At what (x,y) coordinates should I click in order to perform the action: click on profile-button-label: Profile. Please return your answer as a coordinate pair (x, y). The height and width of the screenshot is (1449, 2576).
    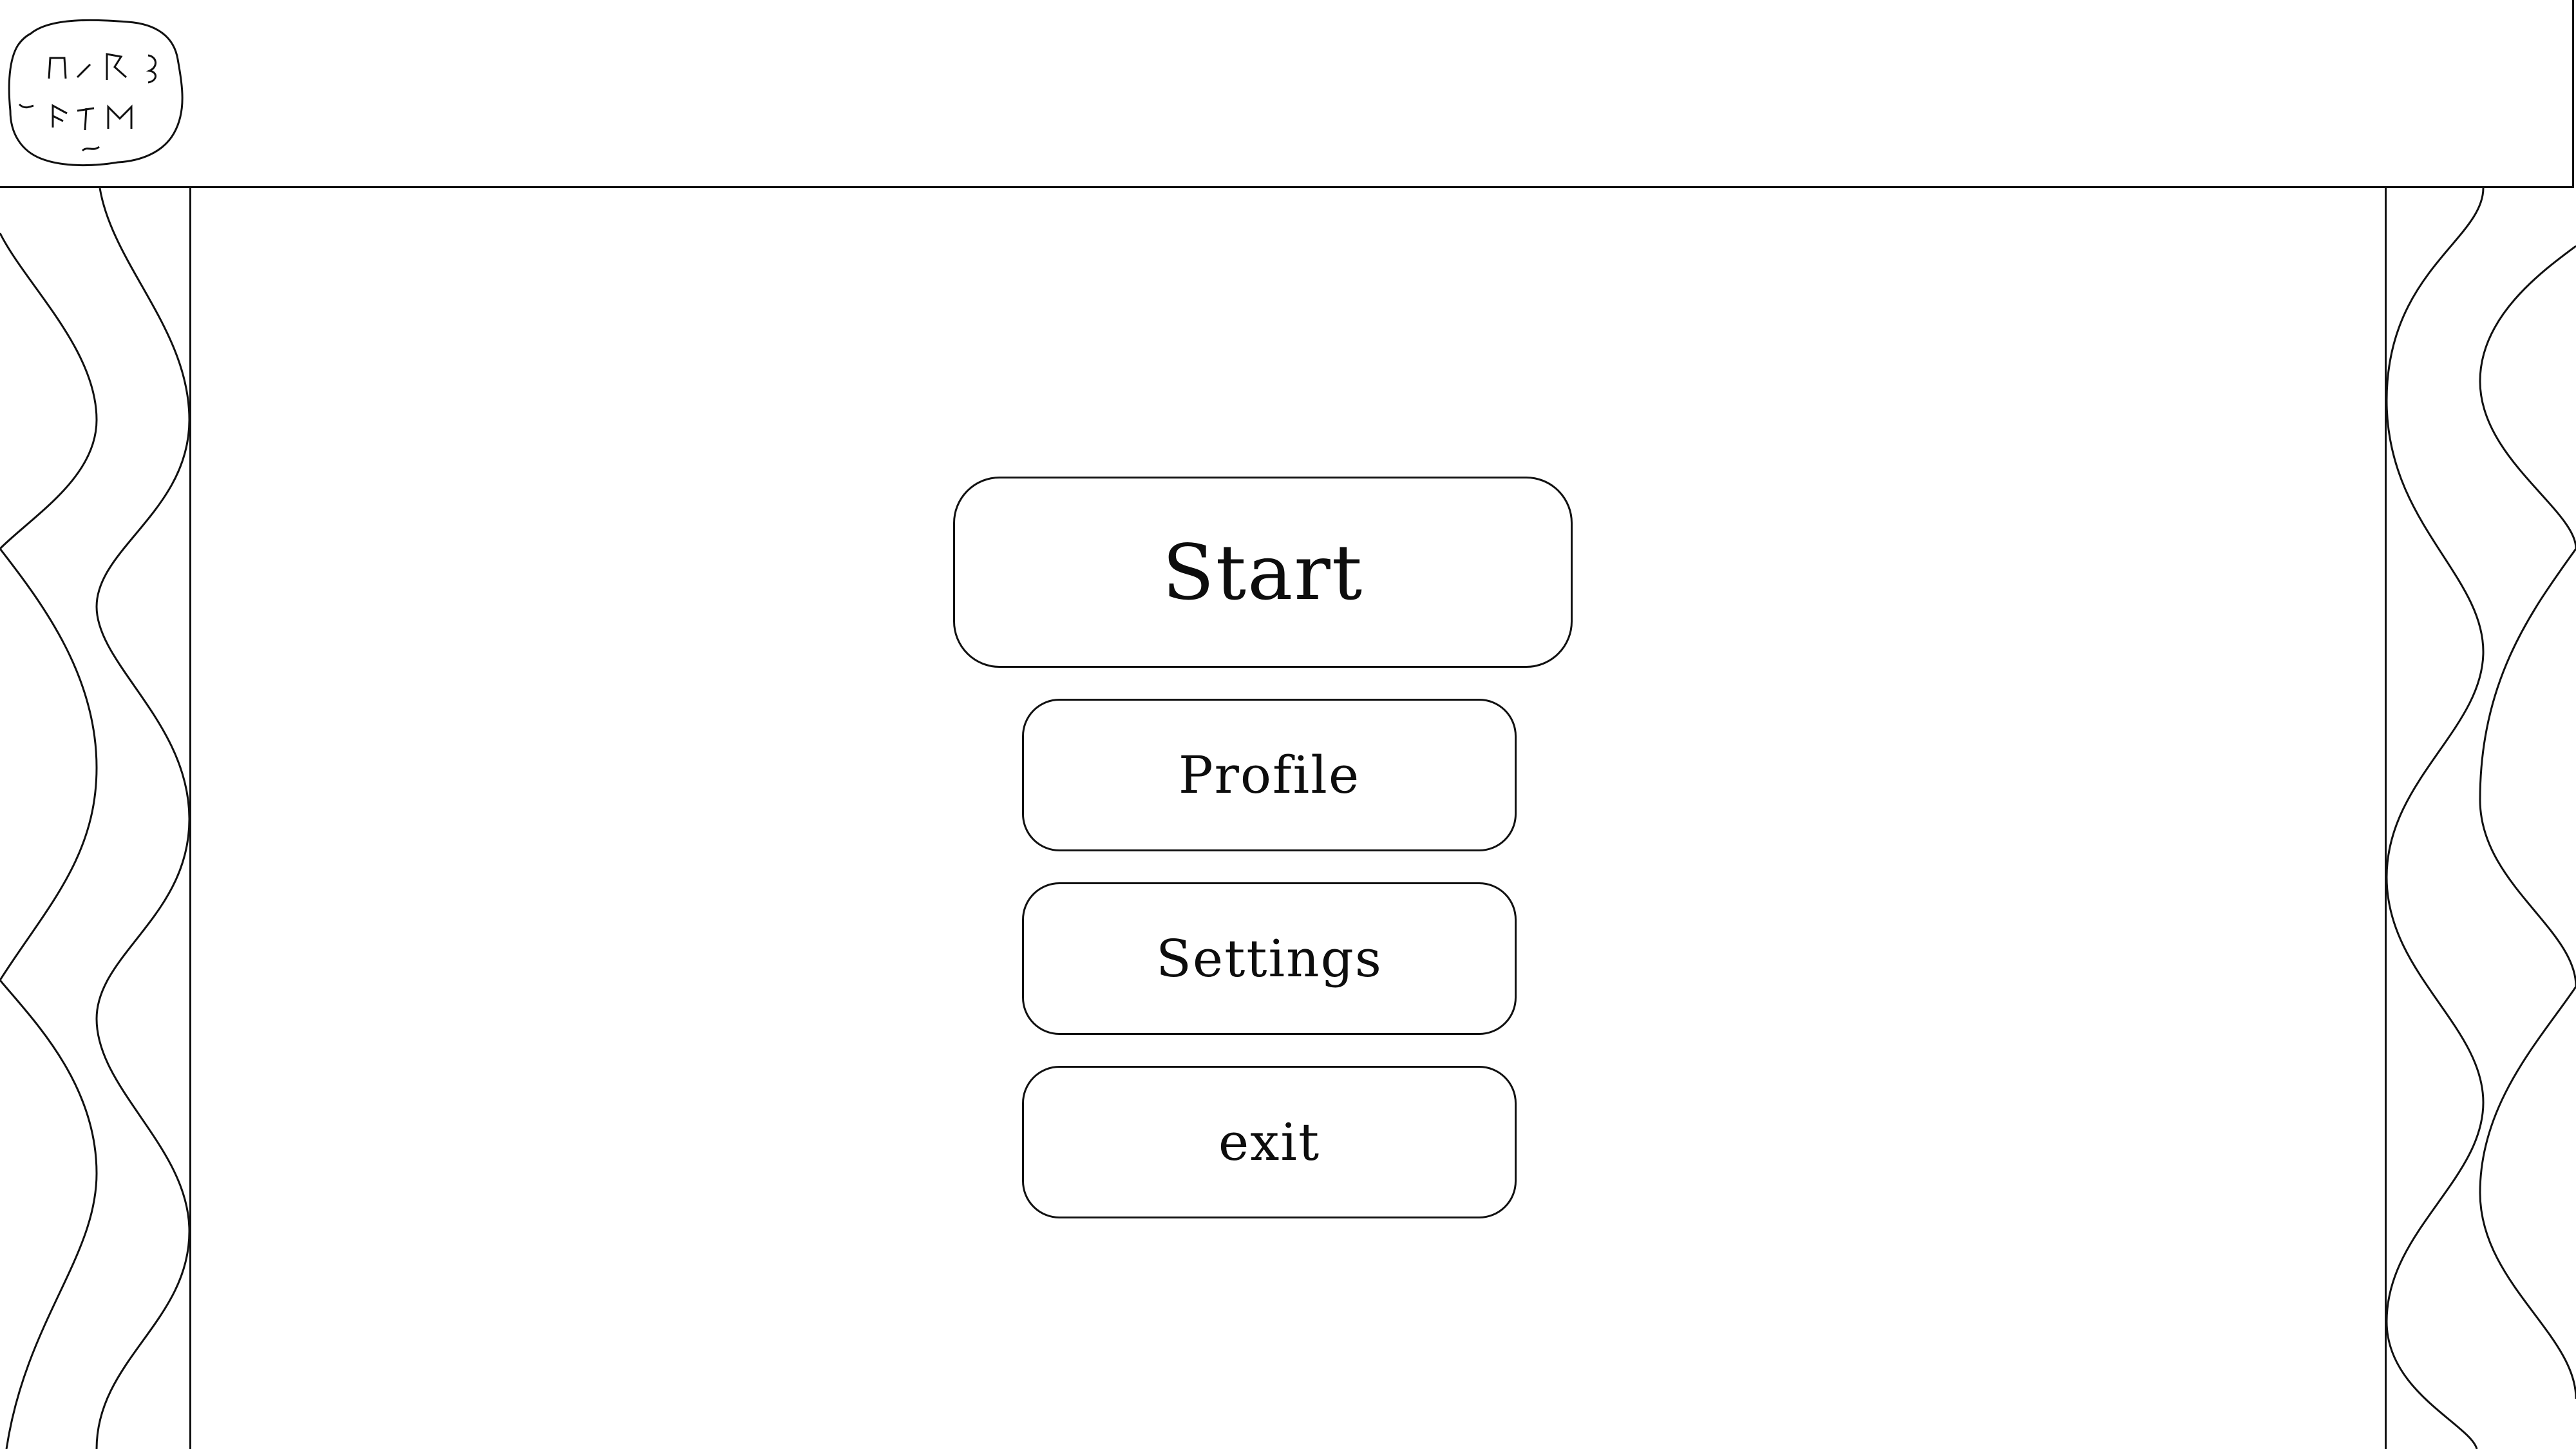
    Looking at the image, I should click on (1269, 775).